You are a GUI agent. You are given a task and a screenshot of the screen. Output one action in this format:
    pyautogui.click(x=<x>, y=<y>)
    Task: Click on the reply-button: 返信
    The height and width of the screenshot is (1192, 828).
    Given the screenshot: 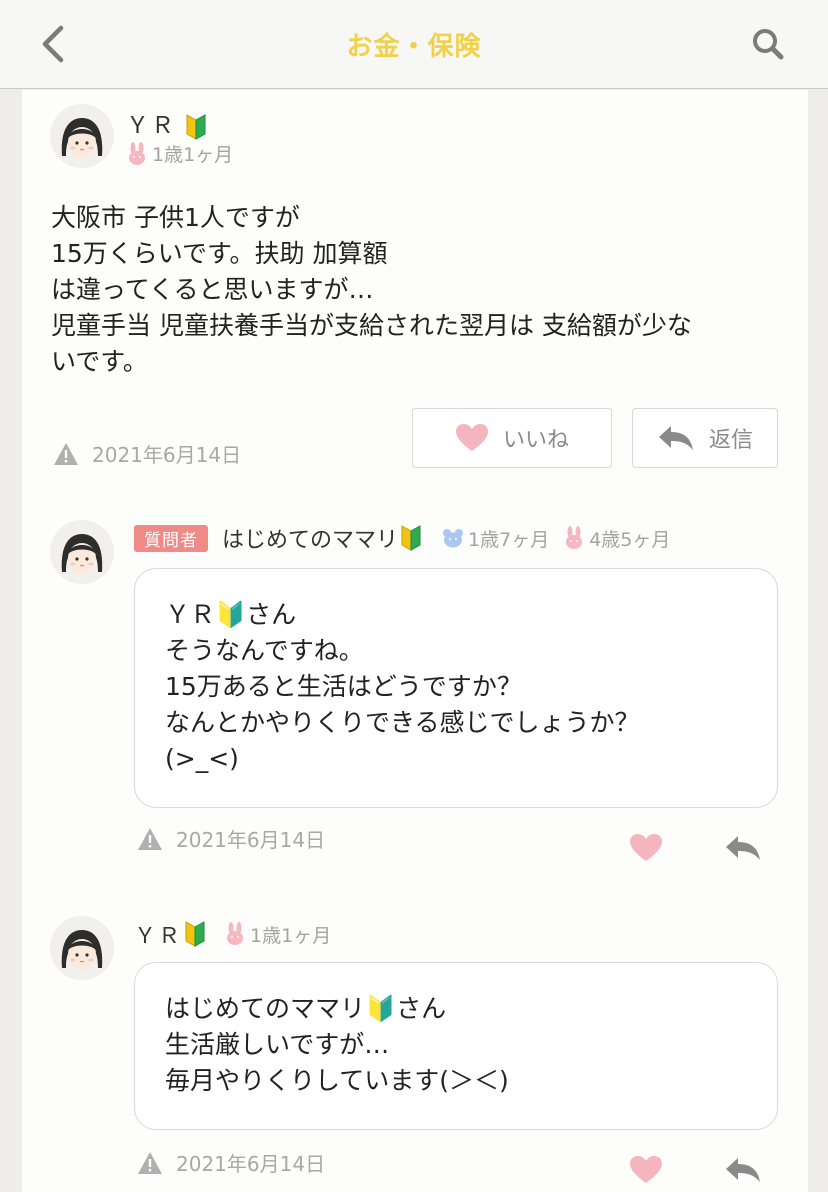 What is the action you would take?
    pyautogui.click(x=705, y=438)
    